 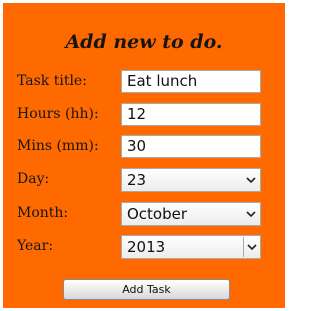 What do you see at coordinates (191, 146) in the screenshot?
I see `mins-input: 30` at bounding box center [191, 146].